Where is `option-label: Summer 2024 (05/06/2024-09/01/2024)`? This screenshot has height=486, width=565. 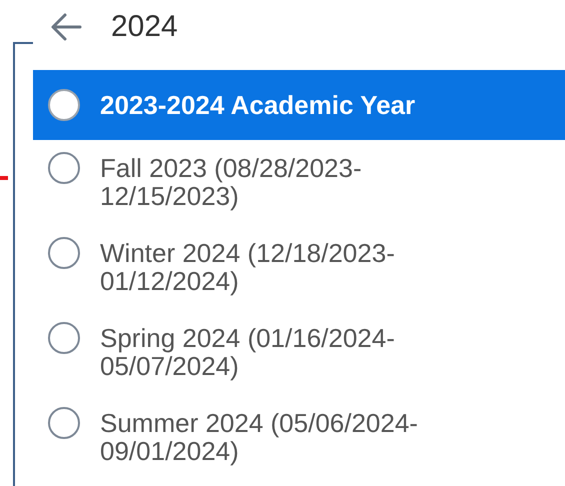
option-label: Summer 2024 (05/06/2024-09/01/2024) is located at coordinates (259, 437).